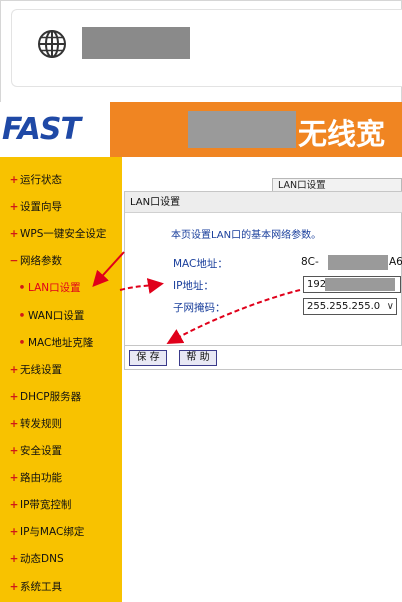  I want to click on sidebar-item: + 动态DNS, so click(36, 559).